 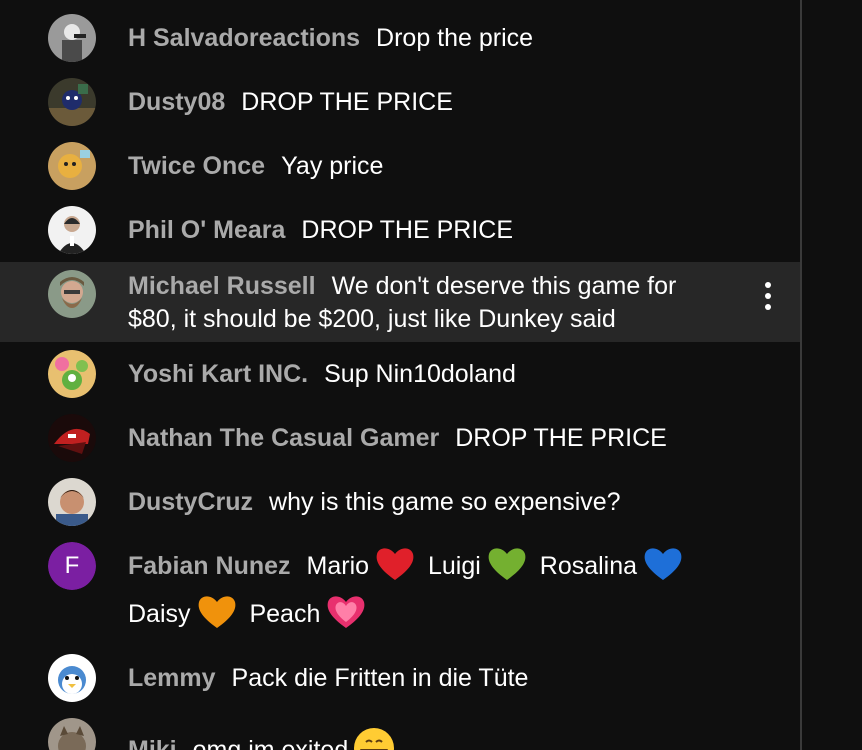 What do you see at coordinates (400, 166) in the screenshot?
I see `chat-message: Twice Once Yay price` at bounding box center [400, 166].